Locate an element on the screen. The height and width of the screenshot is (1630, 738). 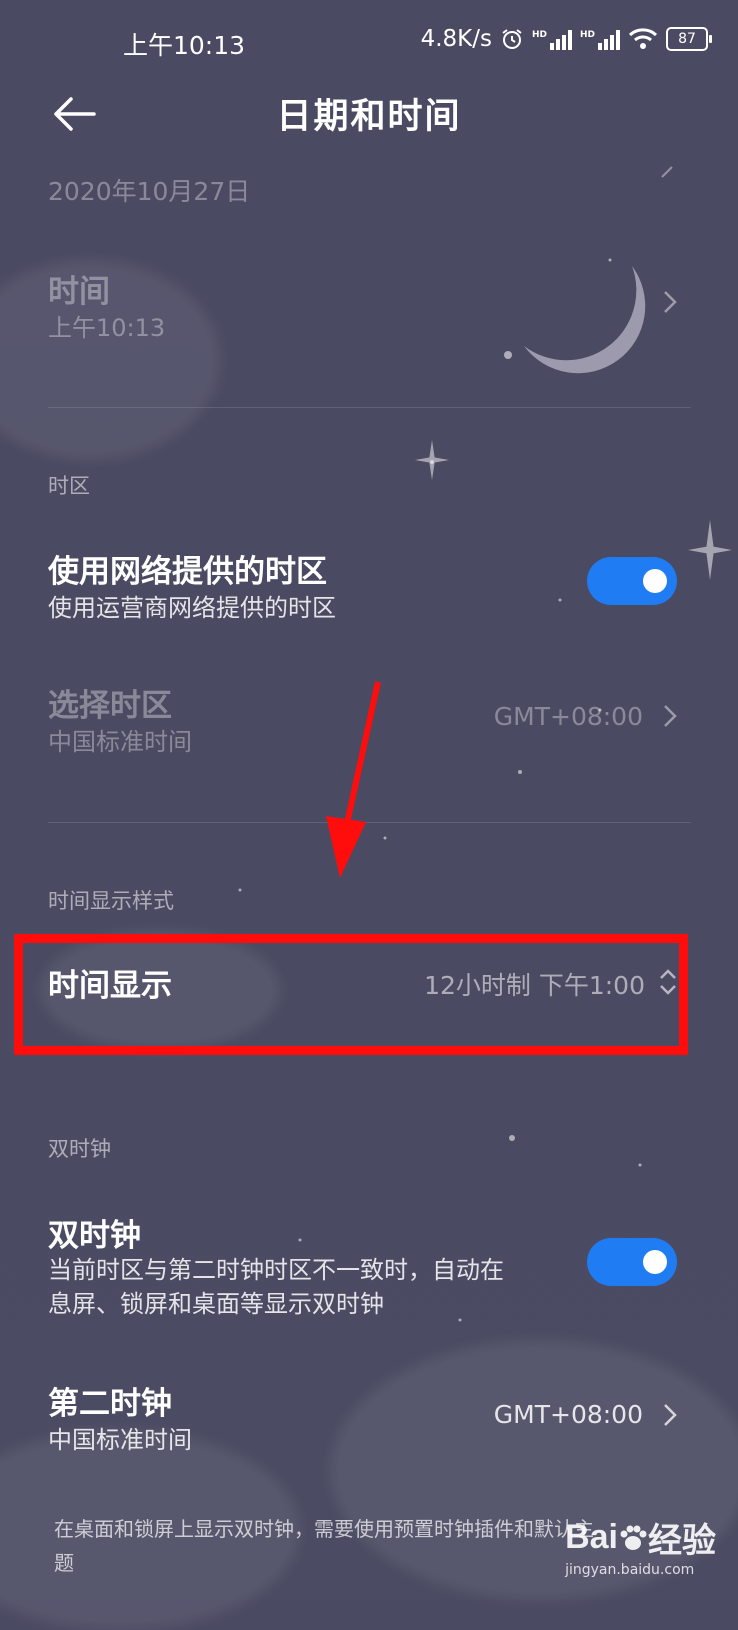
select-timezone-sub: 中国标准时间 is located at coordinates (120, 742).